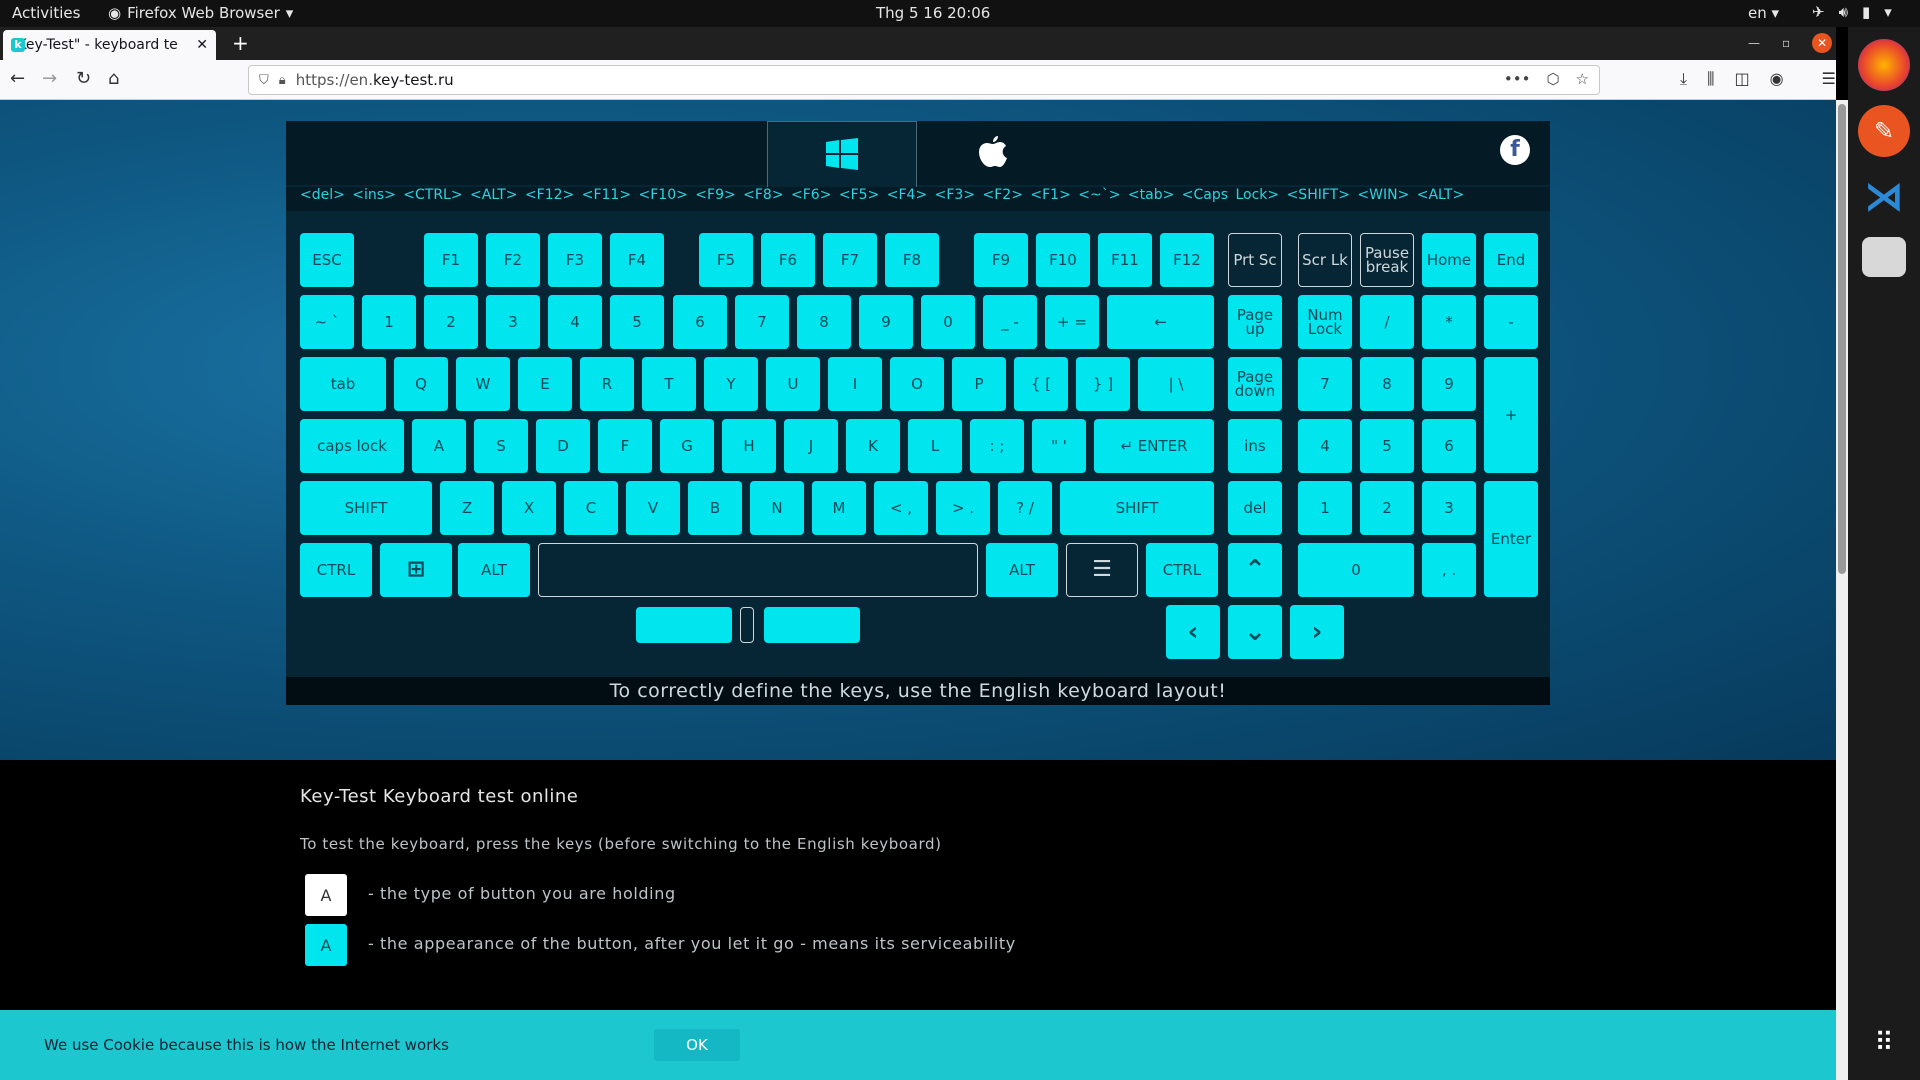 The image size is (1920, 1080). I want to click on key-pgup: Page up, so click(1255, 322).